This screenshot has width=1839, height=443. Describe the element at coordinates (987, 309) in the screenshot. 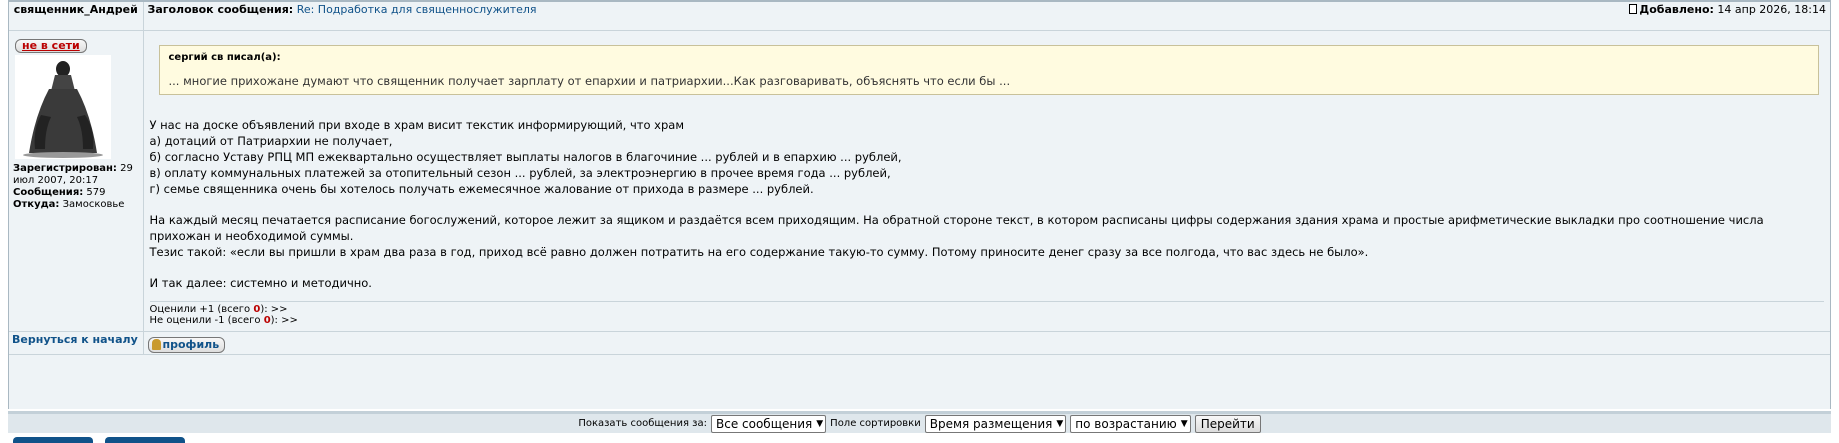

I see `vote-plus: Оценили +1 (всего 0): >>` at that location.